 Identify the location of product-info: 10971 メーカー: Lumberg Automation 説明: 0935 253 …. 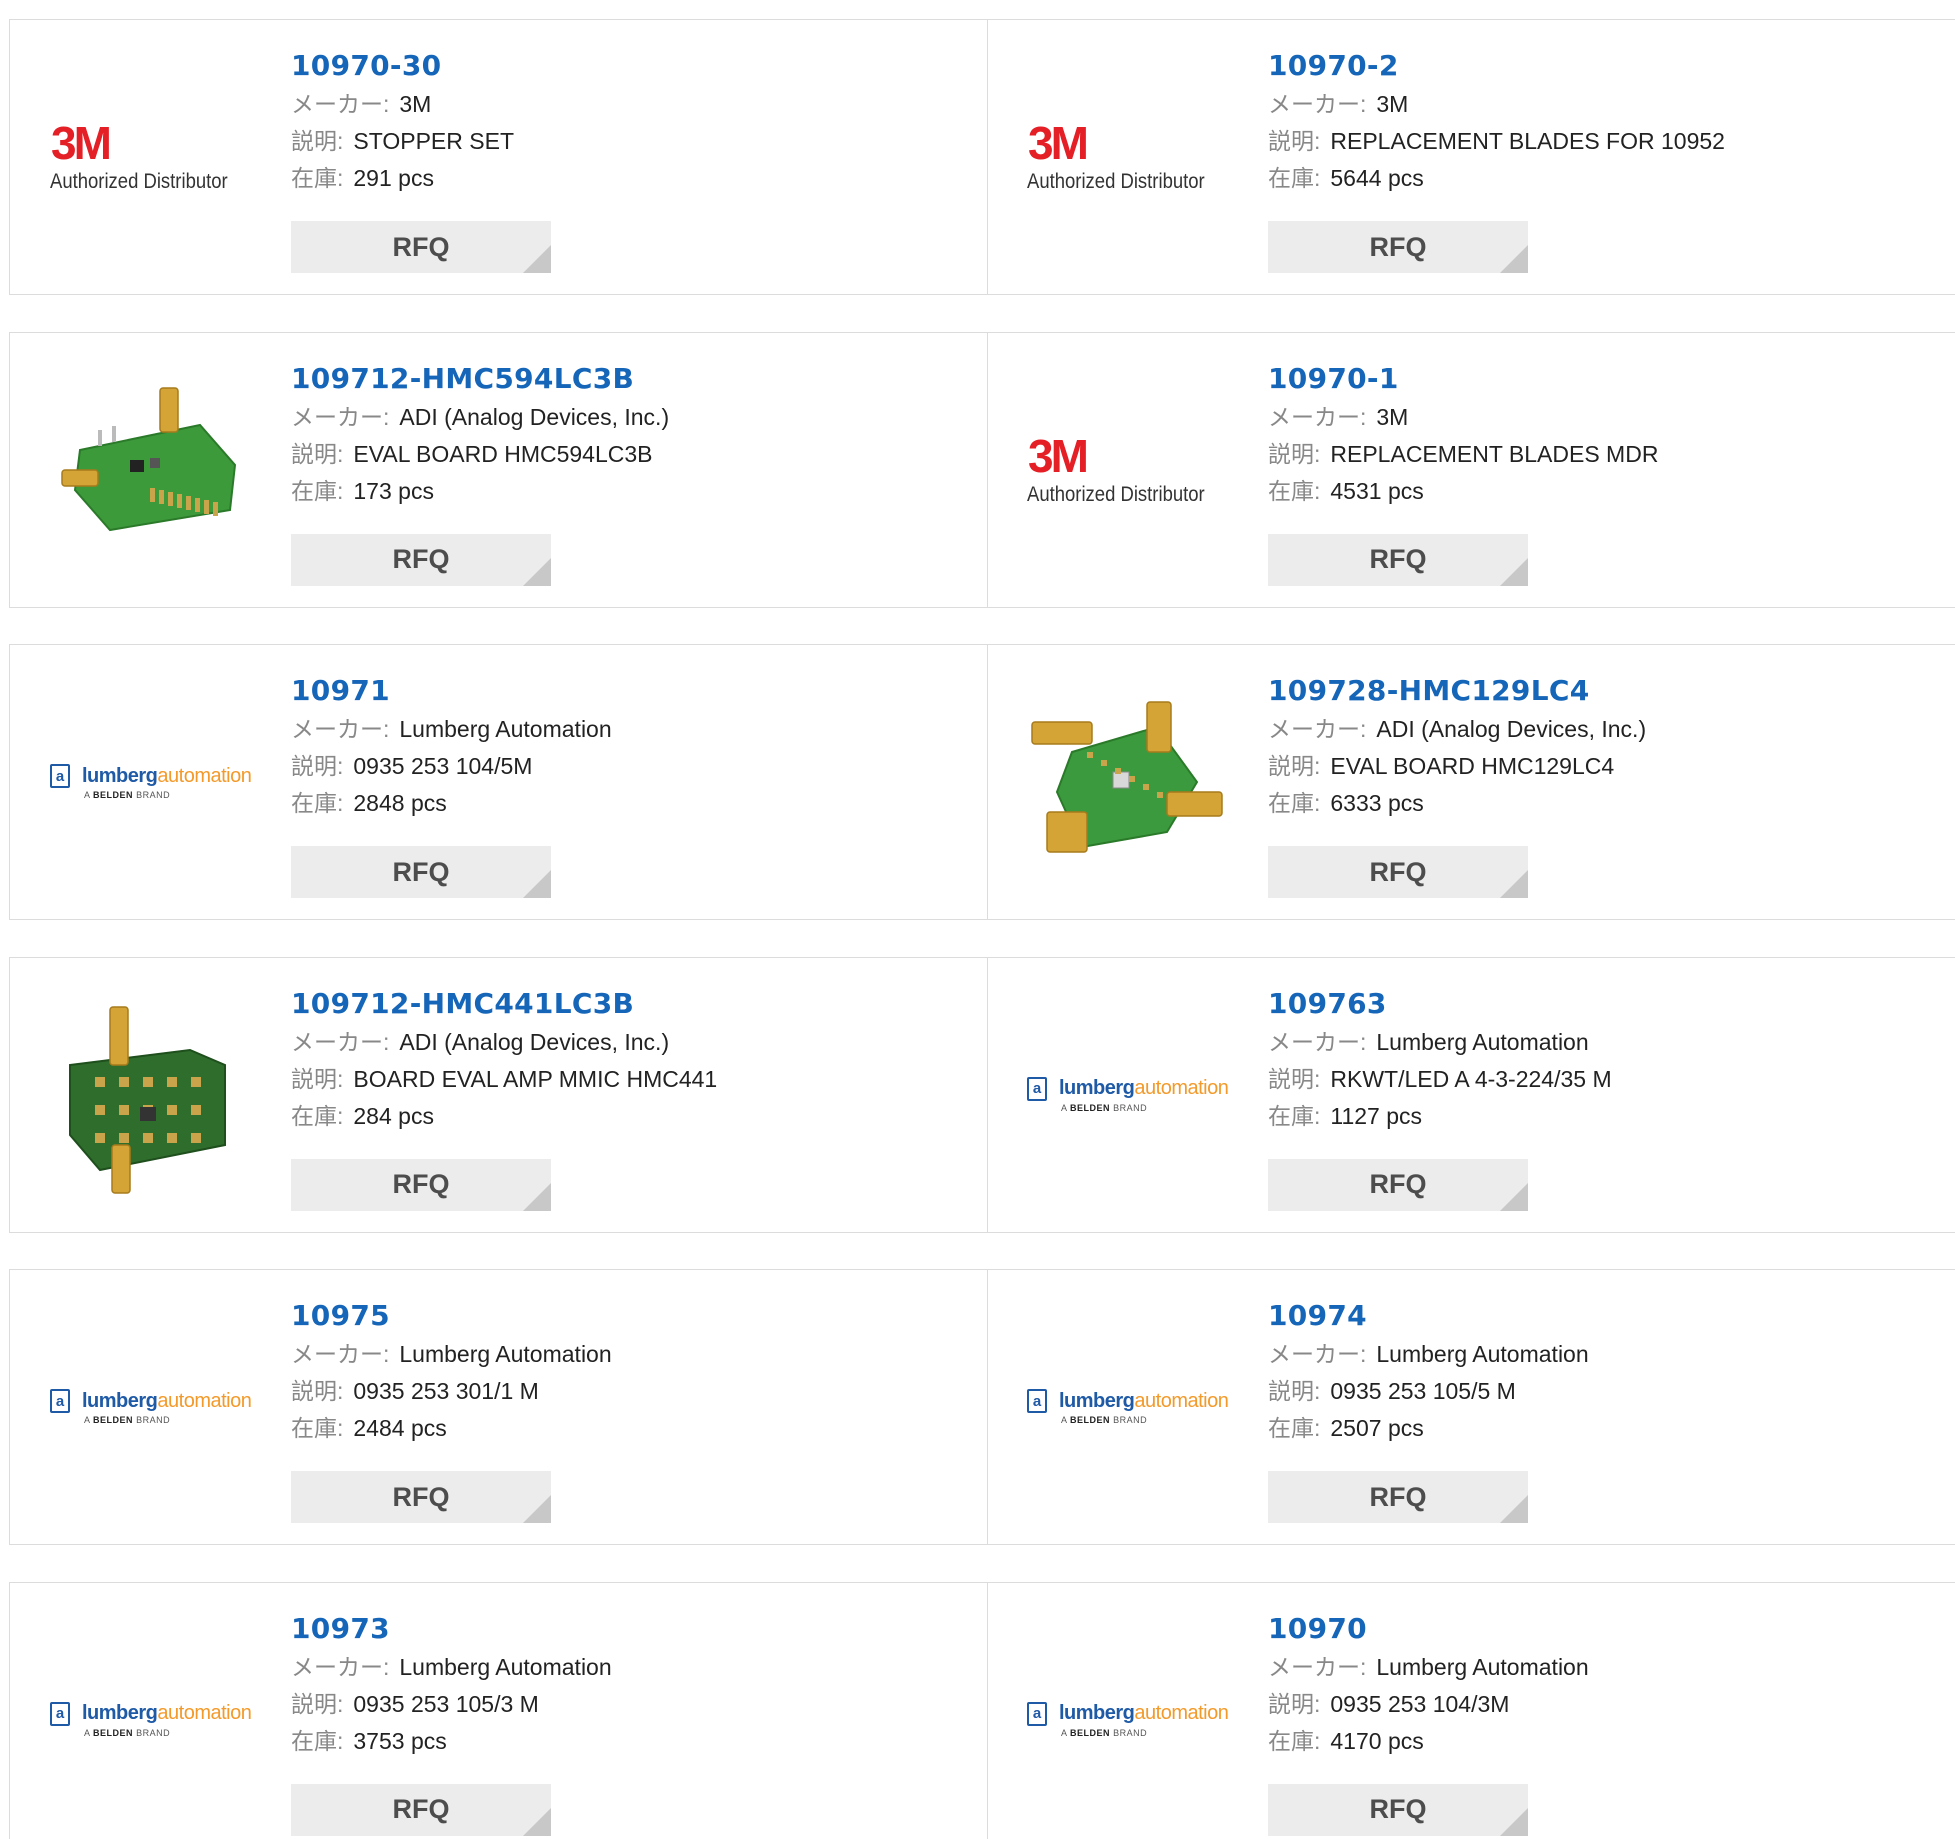
(451, 747).